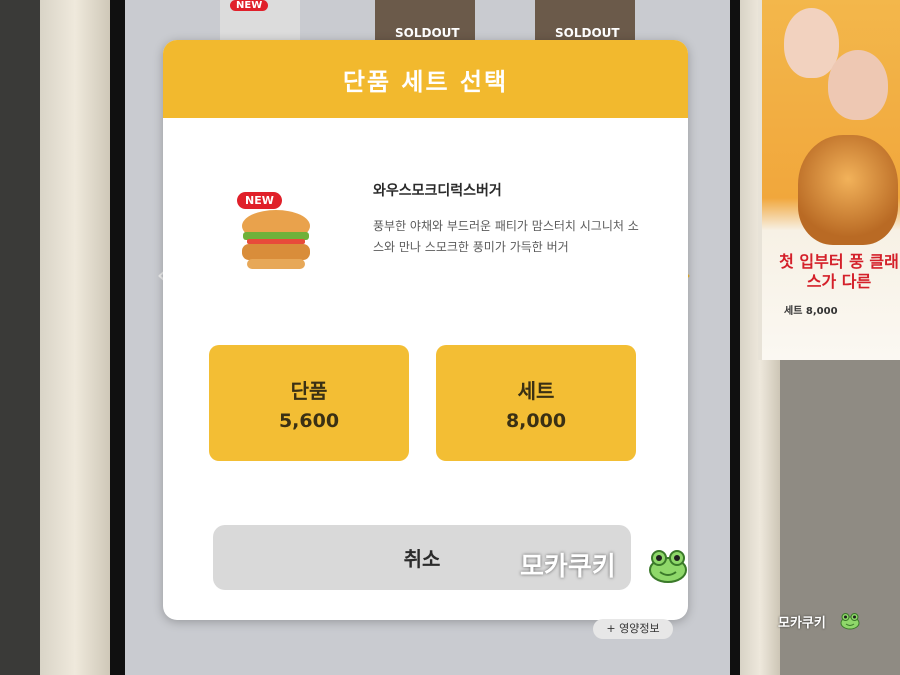 This screenshot has height=675, width=900. Describe the element at coordinates (309, 390) in the screenshot. I see `single-item-label: 단품` at that location.